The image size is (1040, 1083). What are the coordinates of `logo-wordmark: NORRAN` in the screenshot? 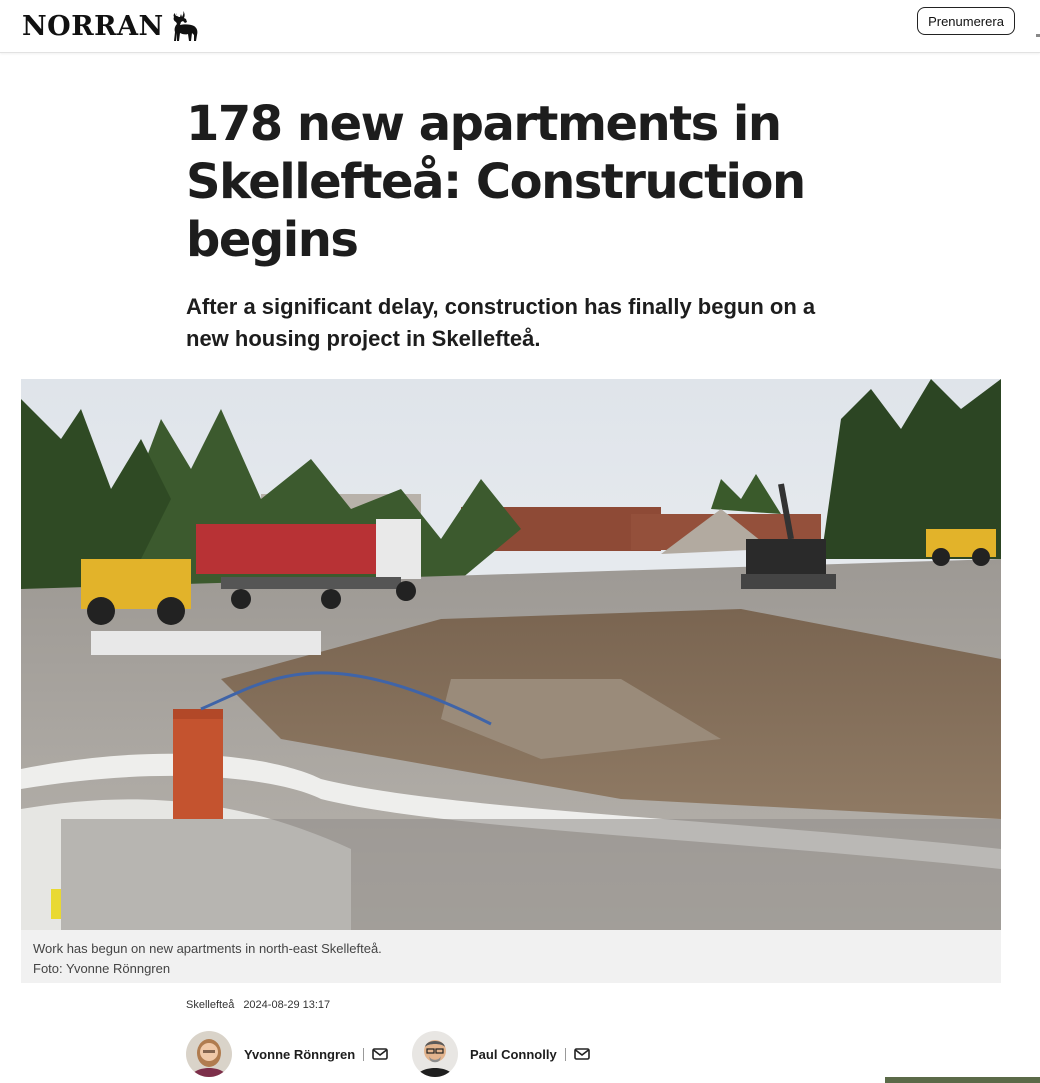 It's located at (93, 26).